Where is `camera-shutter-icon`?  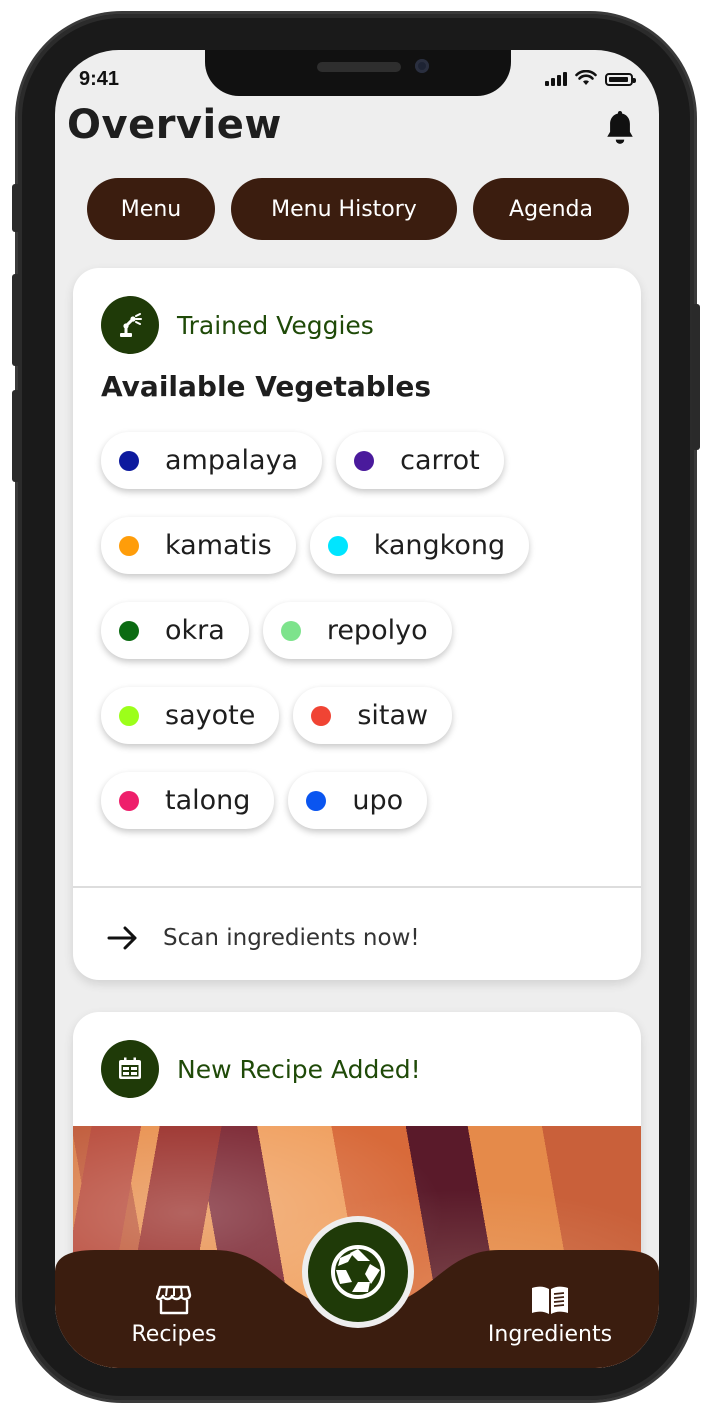
camera-shutter-icon is located at coordinates (358, 1272).